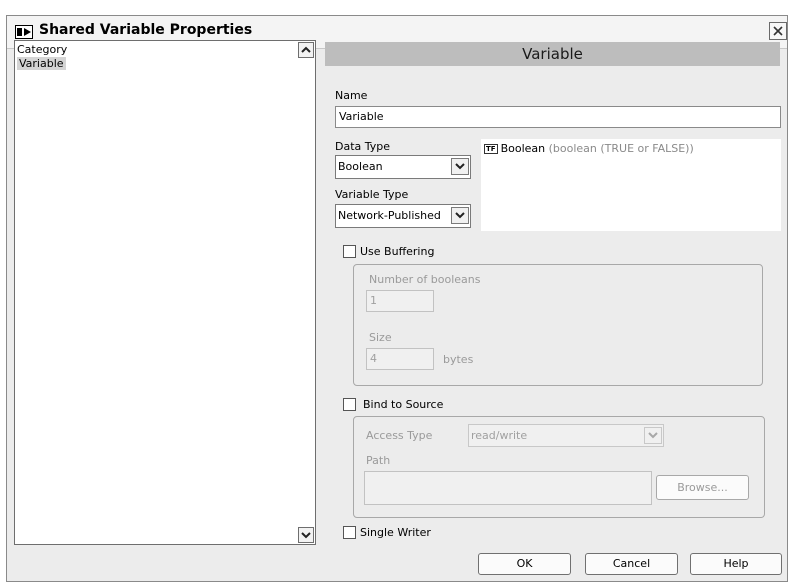 The width and height of the screenshot is (789, 583). I want to click on bind-to-source-checkbox, so click(349, 404).